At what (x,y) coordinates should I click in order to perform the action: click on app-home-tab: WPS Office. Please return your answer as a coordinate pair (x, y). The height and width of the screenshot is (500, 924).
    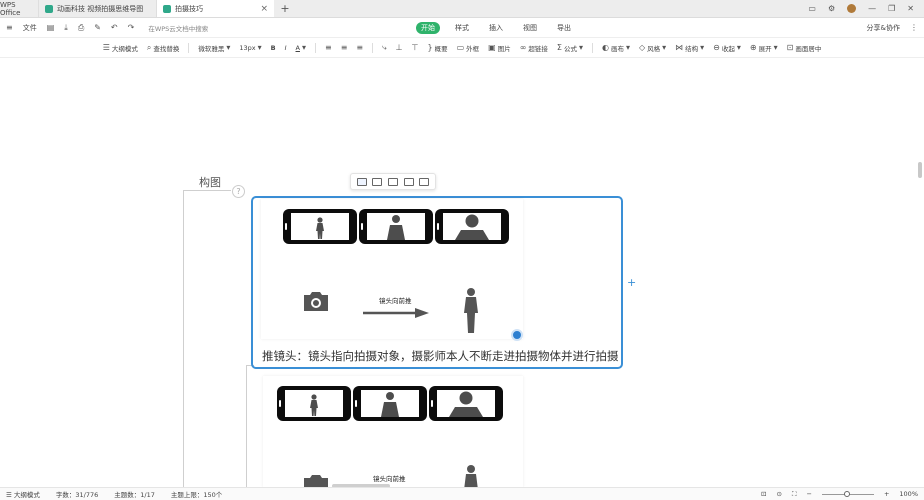
    Looking at the image, I should click on (19, 8).